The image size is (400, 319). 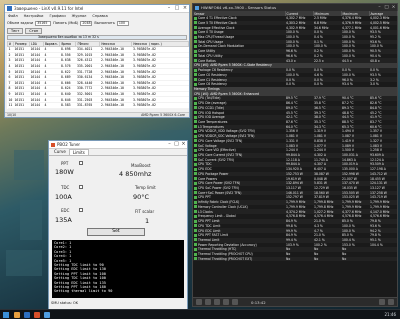 What do you see at coordinates (63, 220) in the screenshot?
I see `edc-value: 135A` at bounding box center [63, 220].